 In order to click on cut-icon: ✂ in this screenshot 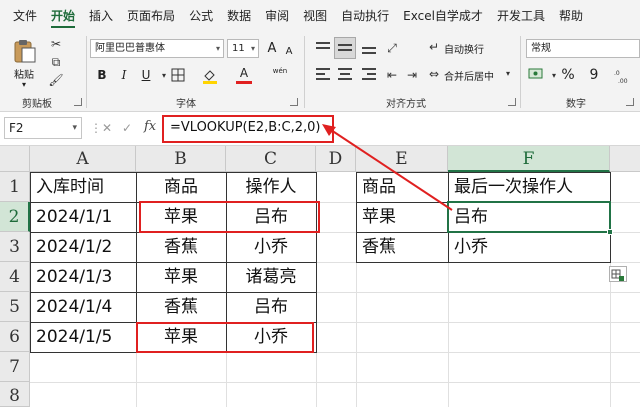, I will do `click(56, 44)`.